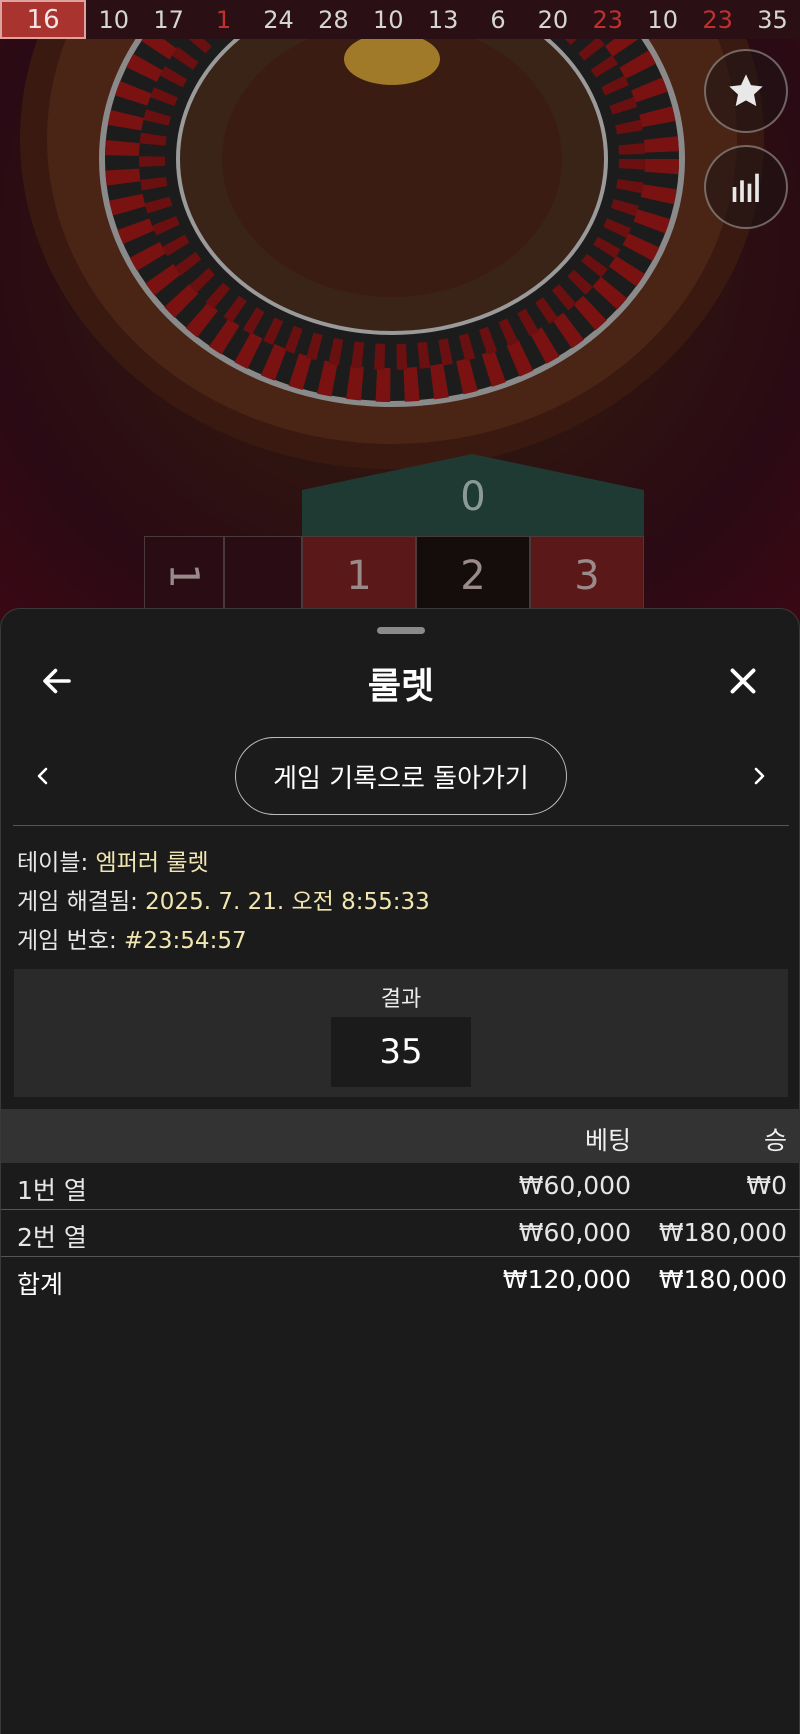 Image resolution: width=800 pixels, height=1734 pixels. What do you see at coordinates (81, 902) in the screenshot?
I see `resolved-info-label: 게임 해결됨:` at bounding box center [81, 902].